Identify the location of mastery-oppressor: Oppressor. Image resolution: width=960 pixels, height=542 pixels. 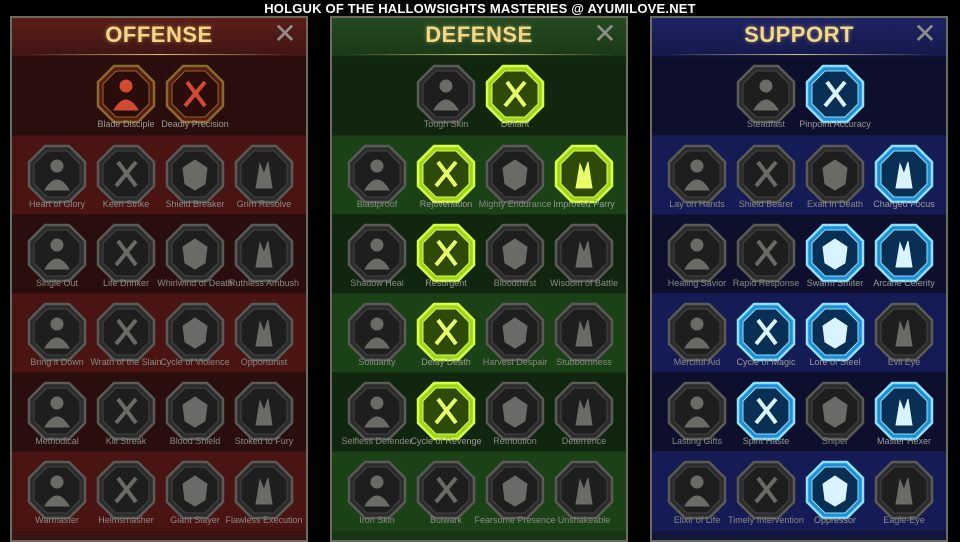
(835, 500).